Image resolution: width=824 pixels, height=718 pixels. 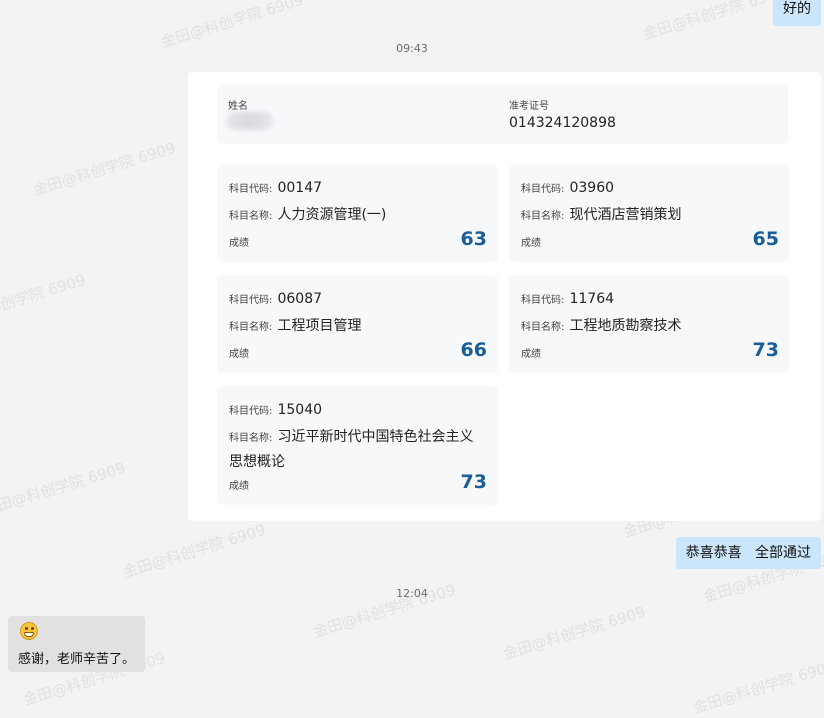 What do you see at coordinates (529, 106) in the screenshot?
I see `ticket-label: 准考证号` at bounding box center [529, 106].